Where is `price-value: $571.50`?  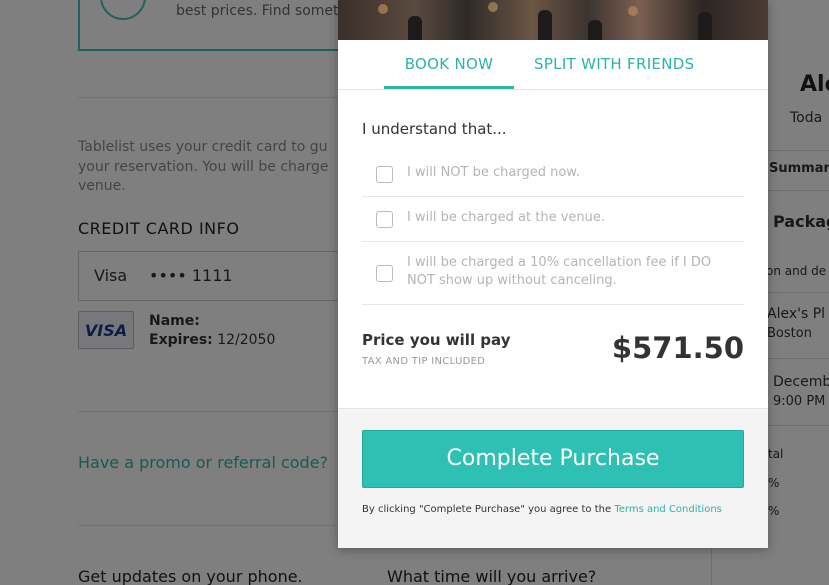 price-value: $571.50 is located at coordinates (677, 348).